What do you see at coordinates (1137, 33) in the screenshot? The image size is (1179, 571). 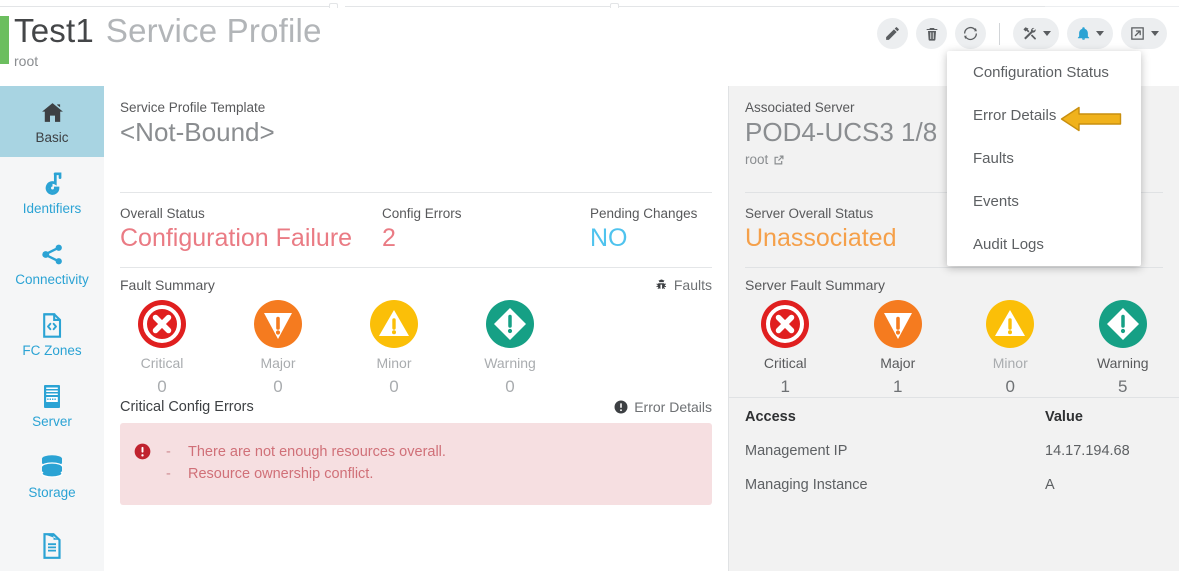 I see `external-link-icon` at bounding box center [1137, 33].